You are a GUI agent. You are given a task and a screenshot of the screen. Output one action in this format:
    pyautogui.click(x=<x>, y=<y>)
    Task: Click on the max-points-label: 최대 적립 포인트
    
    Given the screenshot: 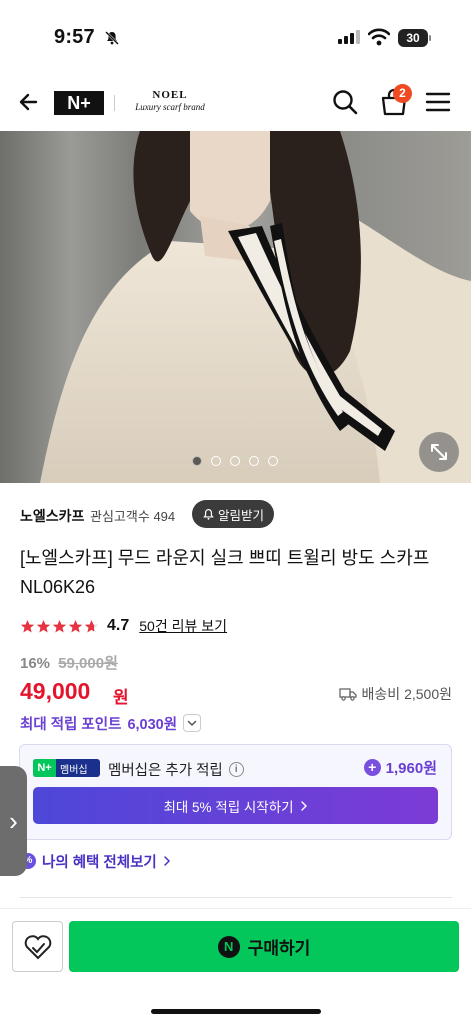 What is the action you would take?
    pyautogui.click(x=71, y=724)
    